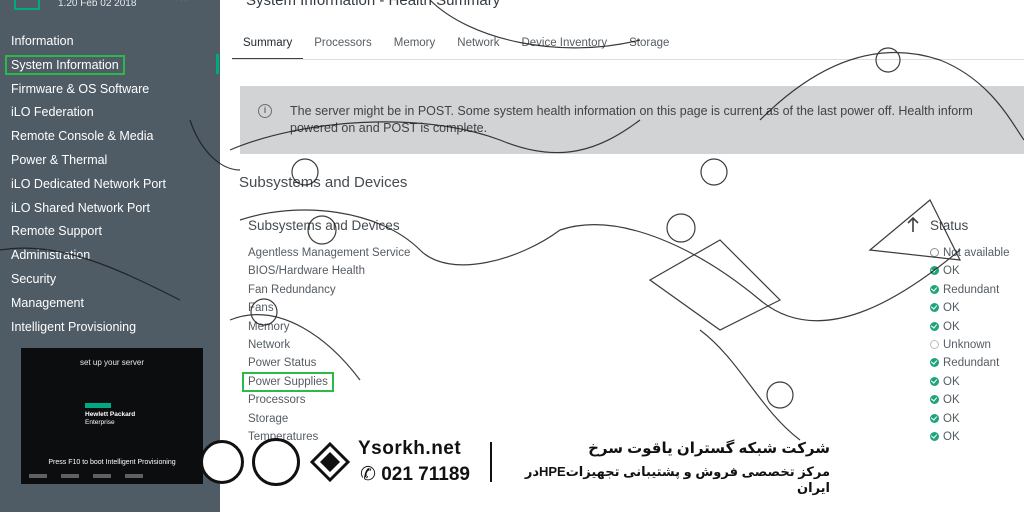 Image resolution: width=1024 pixels, height=512 pixels. What do you see at coordinates (27, 5) in the screenshot?
I see `hpe-logo-icon` at bounding box center [27, 5].